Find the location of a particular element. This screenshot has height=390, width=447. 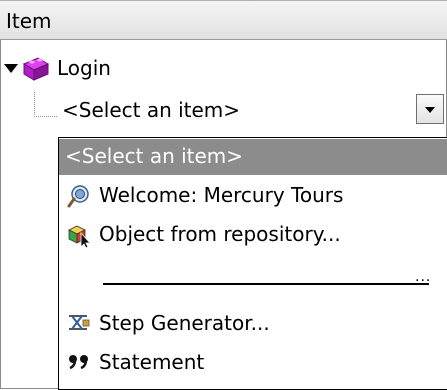

dropdown-option-select-item: <Select an item> is located at coordinates (253, 157).